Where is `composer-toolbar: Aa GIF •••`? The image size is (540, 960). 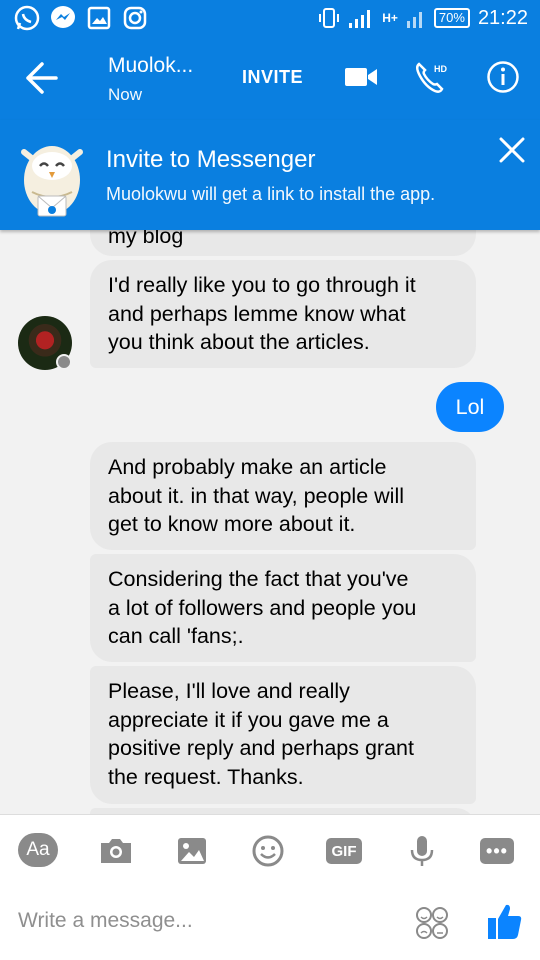
composer-toolbar: Aa GIF ••• is located at coordinates (270, 853).